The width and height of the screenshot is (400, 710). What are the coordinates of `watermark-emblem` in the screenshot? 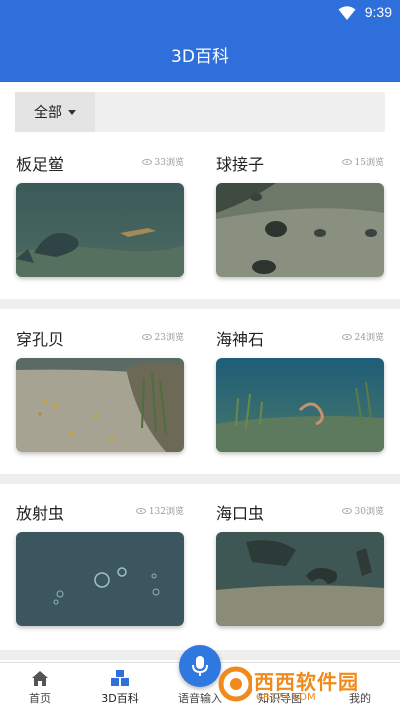 It's located at (236, 684).